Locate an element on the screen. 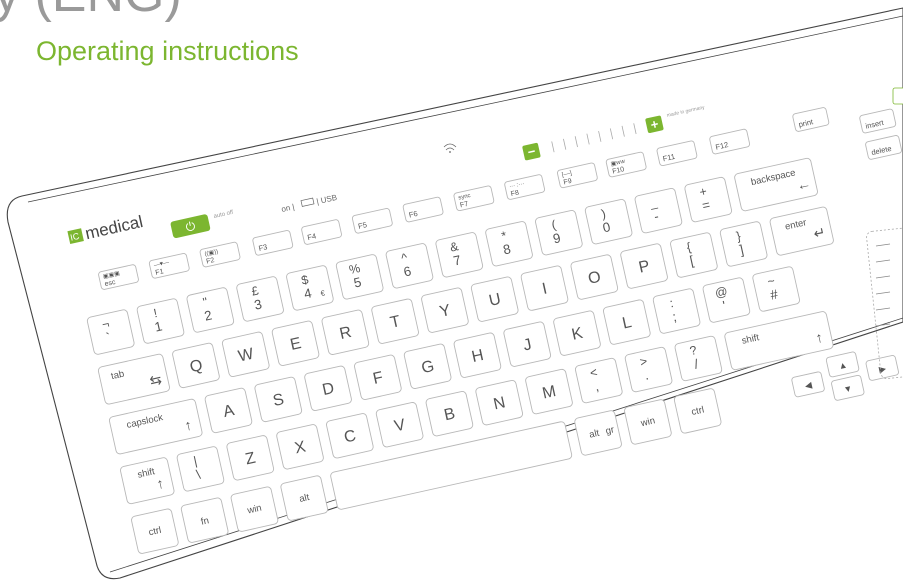 Image resolution: width=903 pixels, height=580 pixels. key-period: >. is located at coordinates (648, 369).